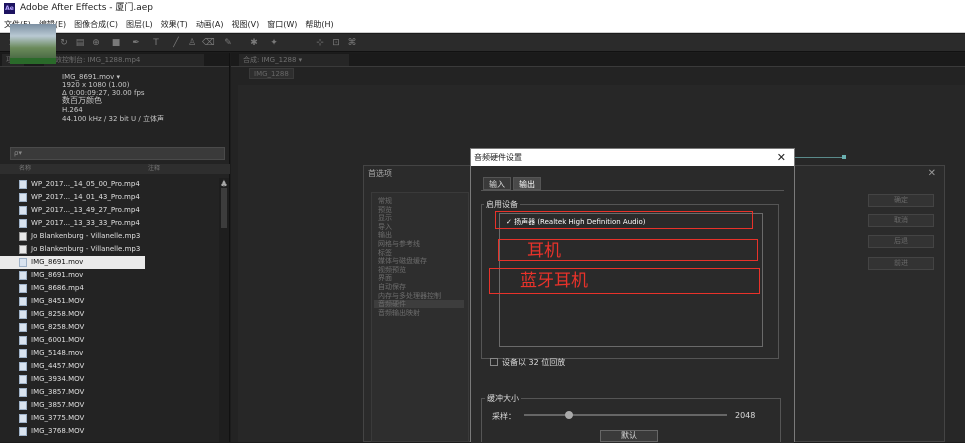 This screenshot has height=443, width=965. Describe the element at coordinates (319, 25) in the screenshot. I see `menu-help: 帮助(H)` at that location.